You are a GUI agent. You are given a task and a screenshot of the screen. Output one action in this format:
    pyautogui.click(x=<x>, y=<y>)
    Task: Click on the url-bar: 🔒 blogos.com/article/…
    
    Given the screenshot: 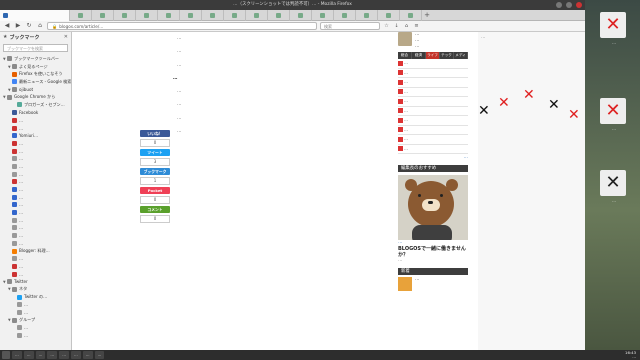 What is the action you would take?
    pyautogui.click(x=182, y=26)
    